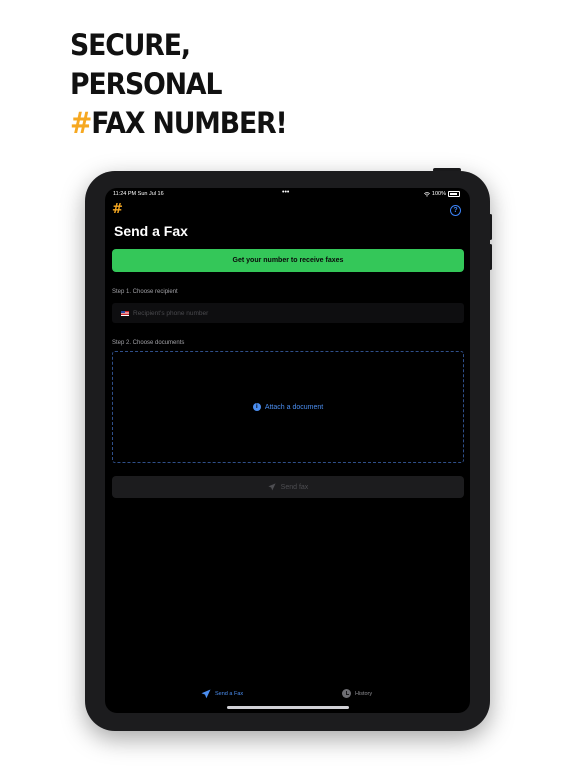 This screenshot has height=768, width=576. Describe the element at coordinates (151, 231) in the screenshot. I see `page-title: Send a Fax` at that location.